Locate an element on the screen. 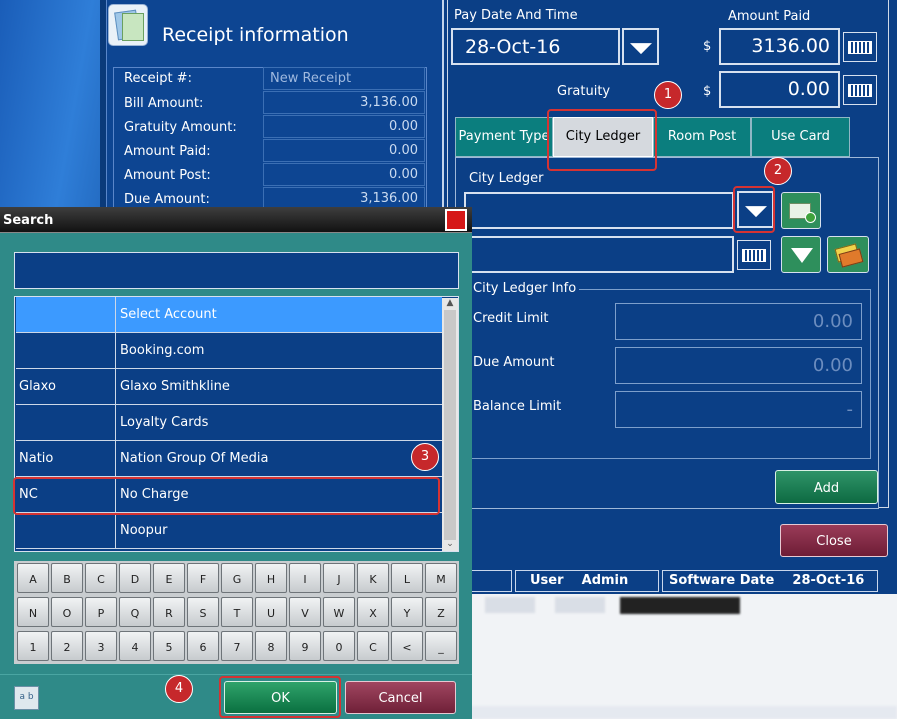 This screenshot has height=719, width=897. highlight-box-city-ledger-tab is located at coordinates (602, 140).